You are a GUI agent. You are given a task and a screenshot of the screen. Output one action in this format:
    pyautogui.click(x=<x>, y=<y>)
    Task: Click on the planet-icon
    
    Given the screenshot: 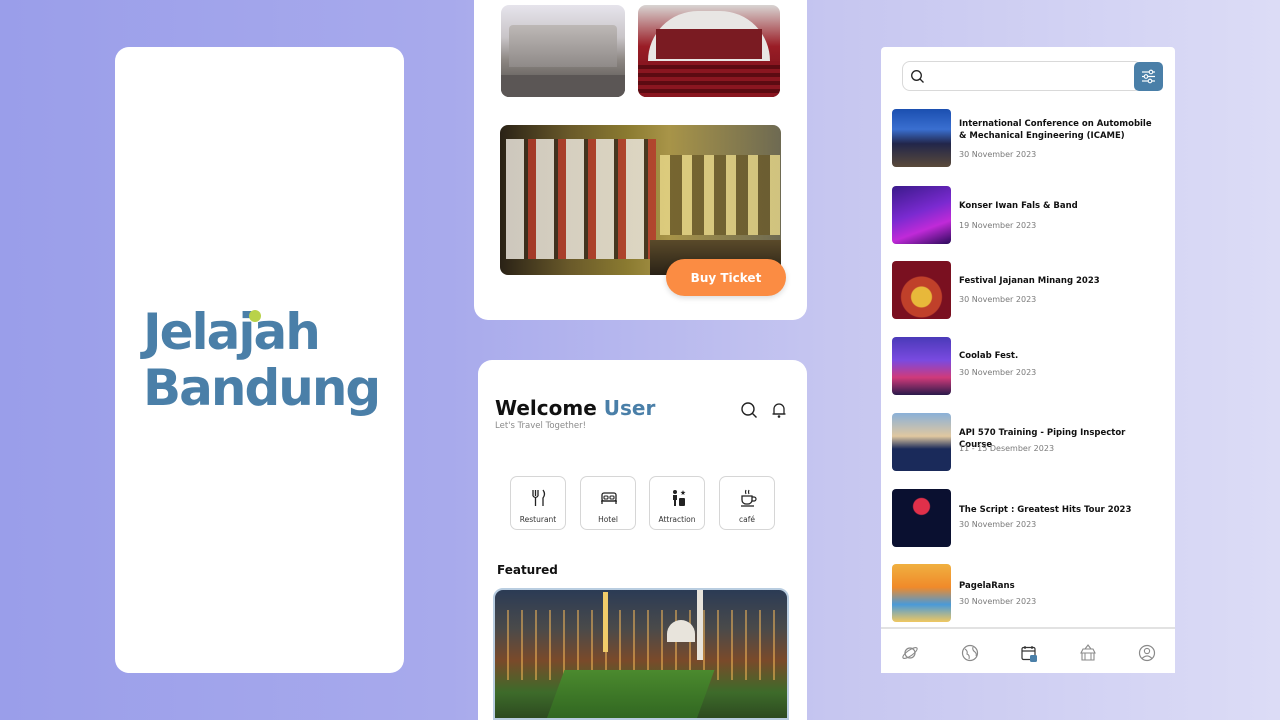 What is the action you would take?
    pyautogui.click(x=910, y=653)
    